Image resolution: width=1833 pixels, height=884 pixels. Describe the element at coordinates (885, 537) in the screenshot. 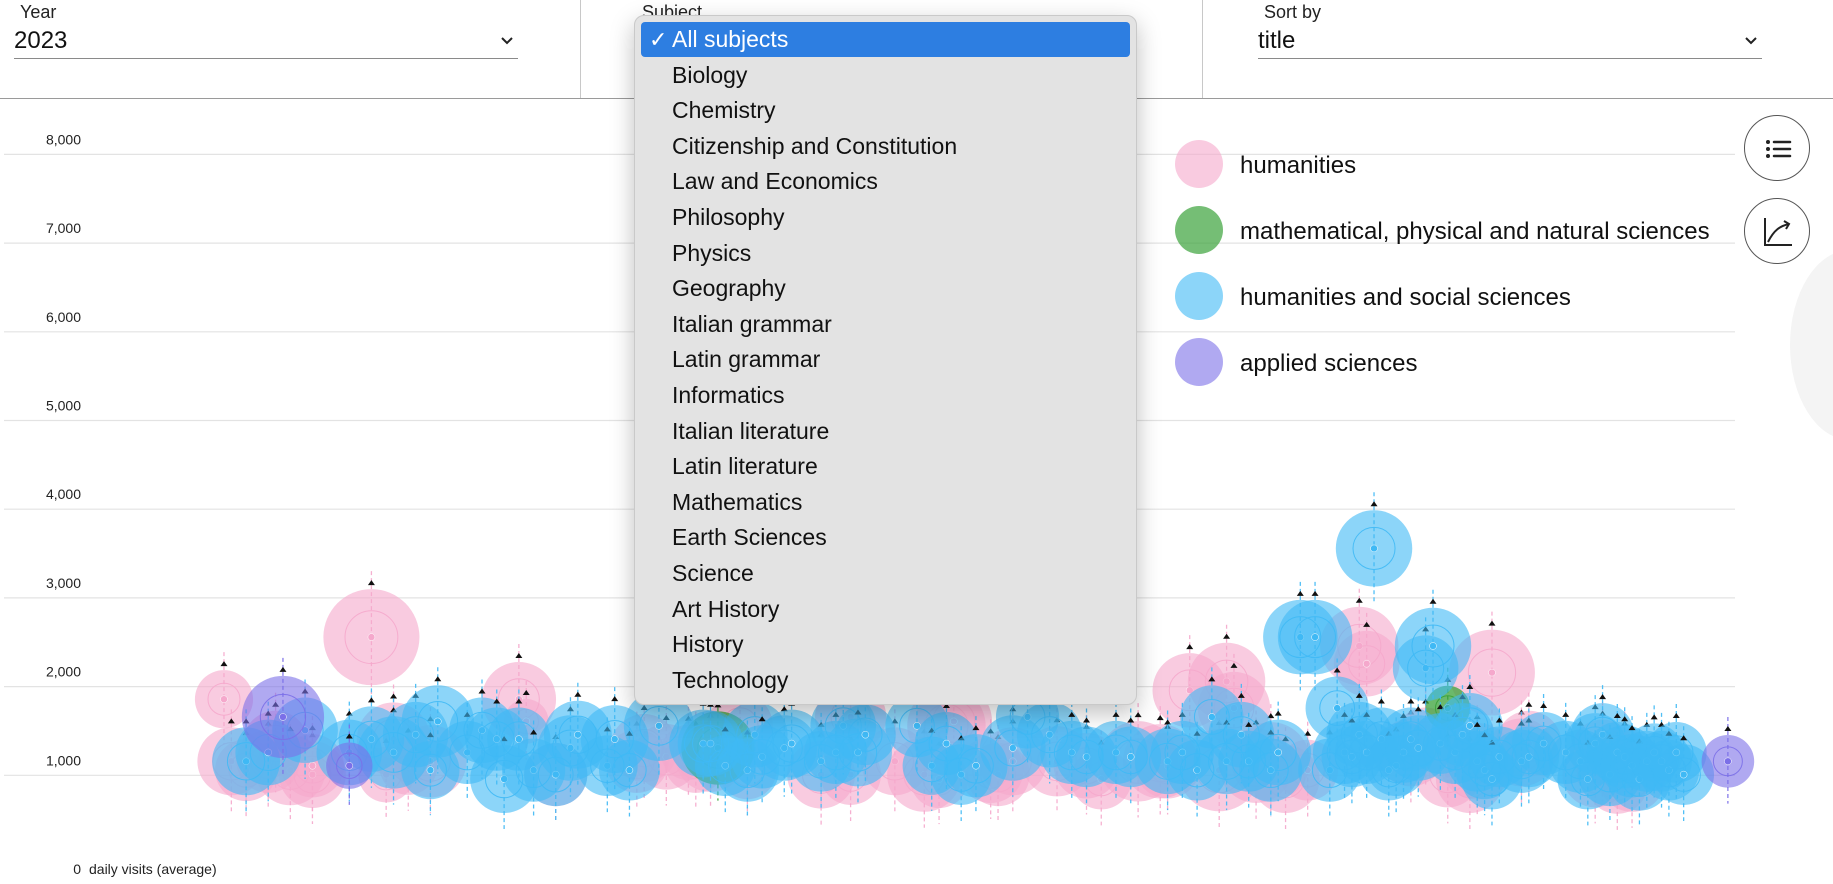

I see `subject-option: Earth Sciences` at that location.